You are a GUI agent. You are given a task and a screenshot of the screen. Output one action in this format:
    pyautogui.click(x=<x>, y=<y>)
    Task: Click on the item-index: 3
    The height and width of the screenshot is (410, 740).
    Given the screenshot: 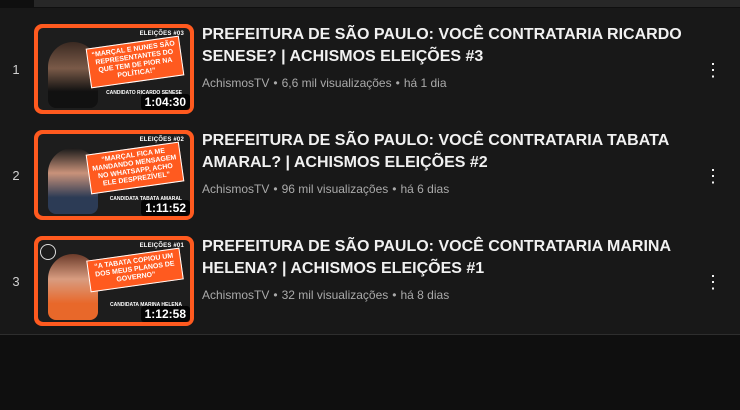 What is the action you would take?
    pyautogui.click(x=16, y=281)
    